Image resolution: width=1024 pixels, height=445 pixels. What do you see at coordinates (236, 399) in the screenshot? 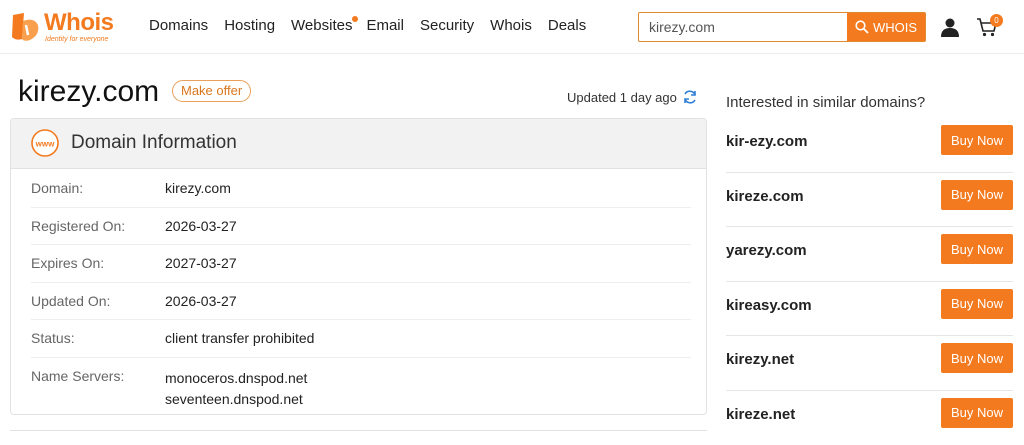
I see `name-server: seventeen.dnspod.net` at bounding box center [236, 399].